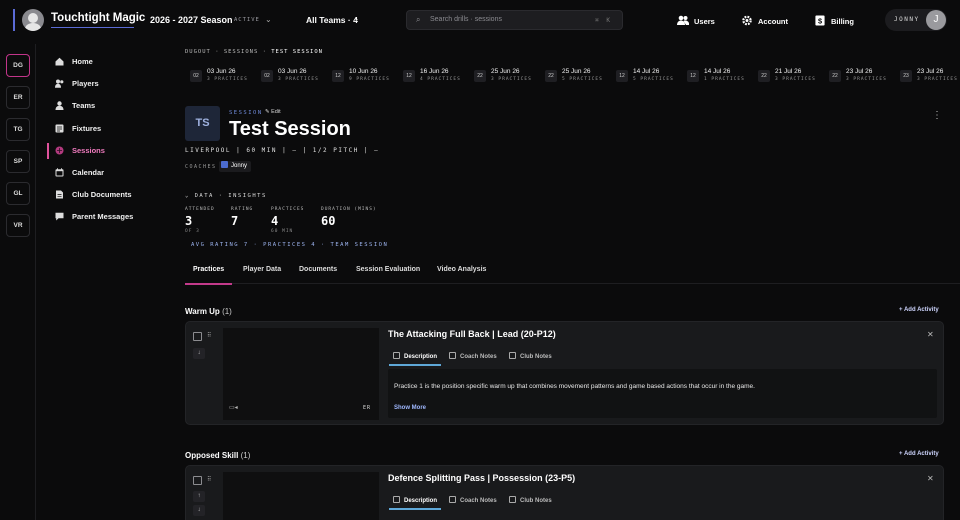  What do you see at coordinates (906, 76) in the screenshot?
I see `date-chip-number: 23` at bounding box center [906, 76].